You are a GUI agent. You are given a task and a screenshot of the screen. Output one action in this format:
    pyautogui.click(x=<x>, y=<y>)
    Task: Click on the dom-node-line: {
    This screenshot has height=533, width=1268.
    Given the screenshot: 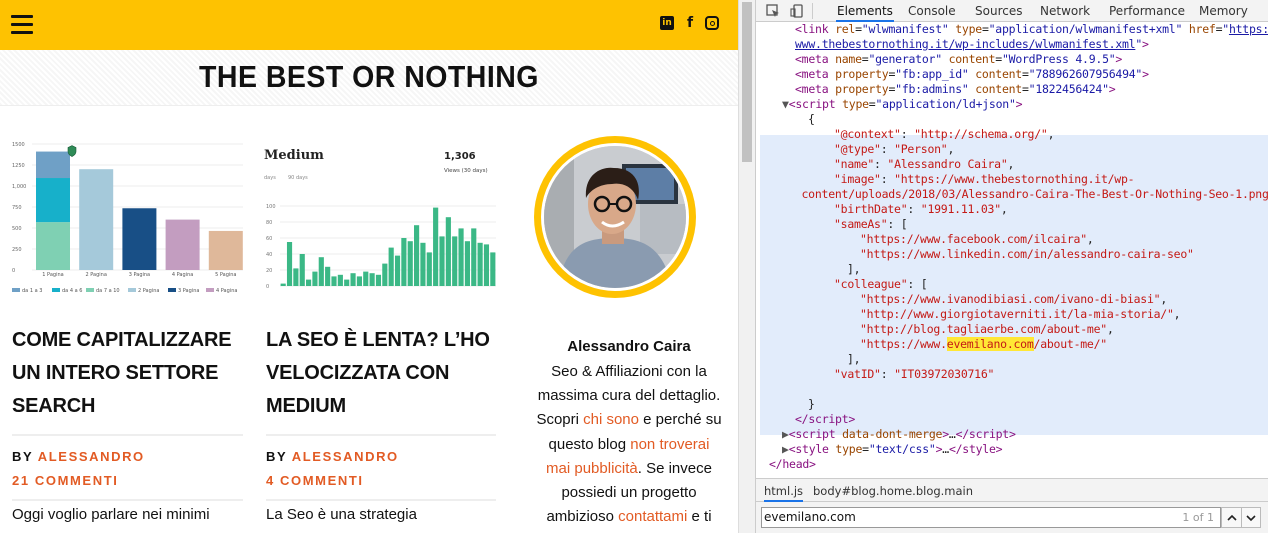 What is the action you would take?
    pyautogui.click(x=1012, y=119)
    